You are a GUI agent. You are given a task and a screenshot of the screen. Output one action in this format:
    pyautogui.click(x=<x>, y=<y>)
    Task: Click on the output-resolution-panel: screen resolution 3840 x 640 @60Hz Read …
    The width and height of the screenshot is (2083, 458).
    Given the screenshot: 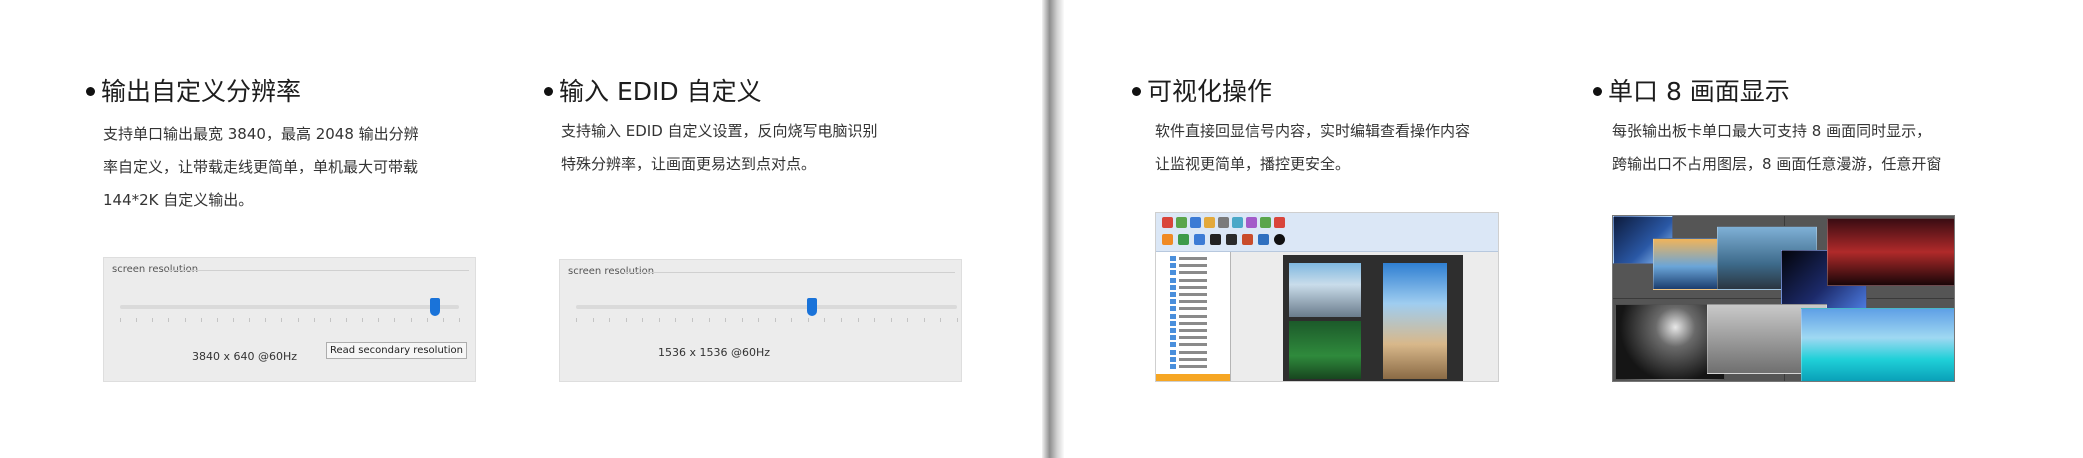 What is the action you would take?
    pyautogui.click(x=289, y=319)
    